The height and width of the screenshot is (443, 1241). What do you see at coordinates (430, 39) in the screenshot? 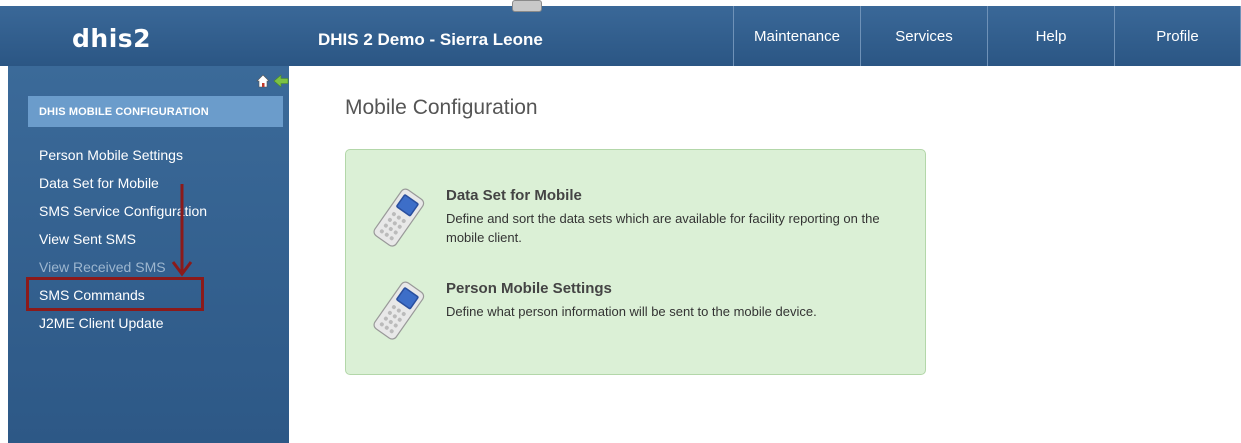
I see `site-title: DHIS 2 Demo - Sierra Leone` at bounding box center [430, 39].